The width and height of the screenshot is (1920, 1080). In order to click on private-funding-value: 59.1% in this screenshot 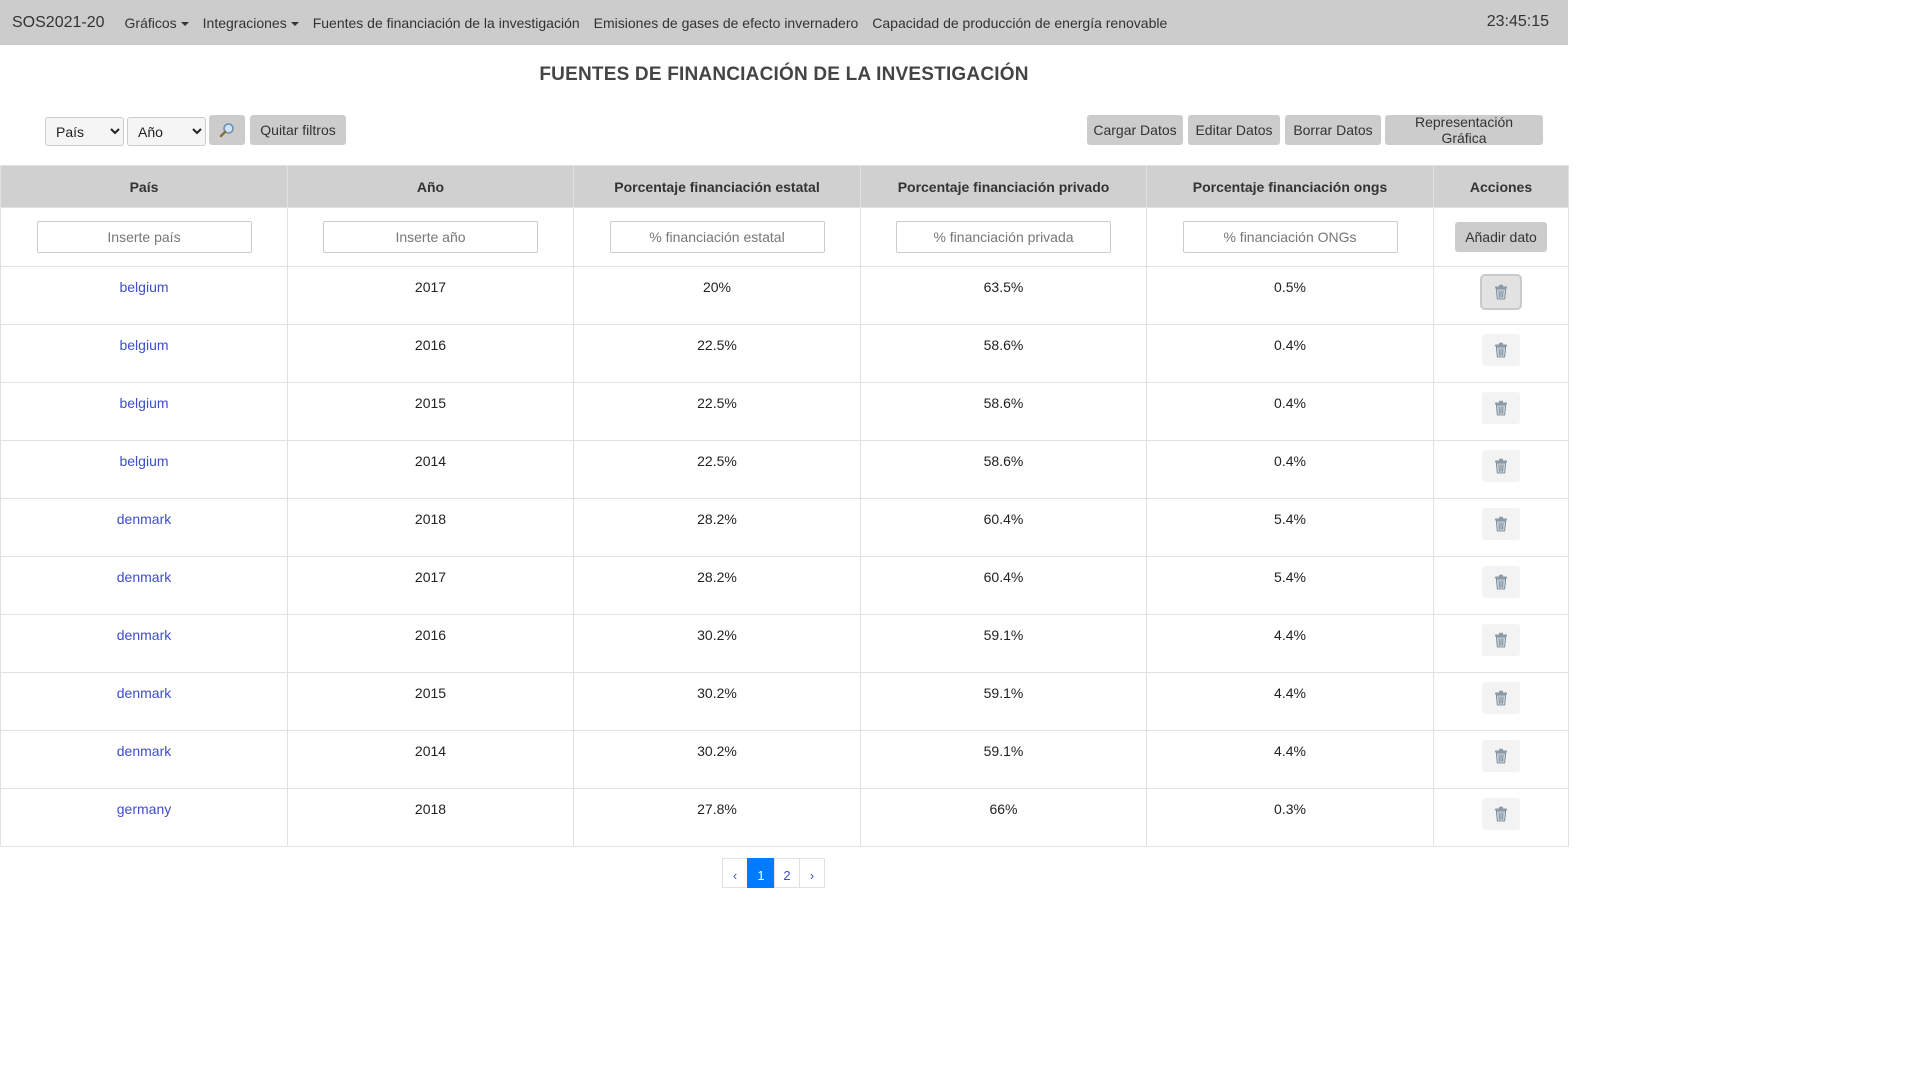, I will do `click(1003, 635)`.